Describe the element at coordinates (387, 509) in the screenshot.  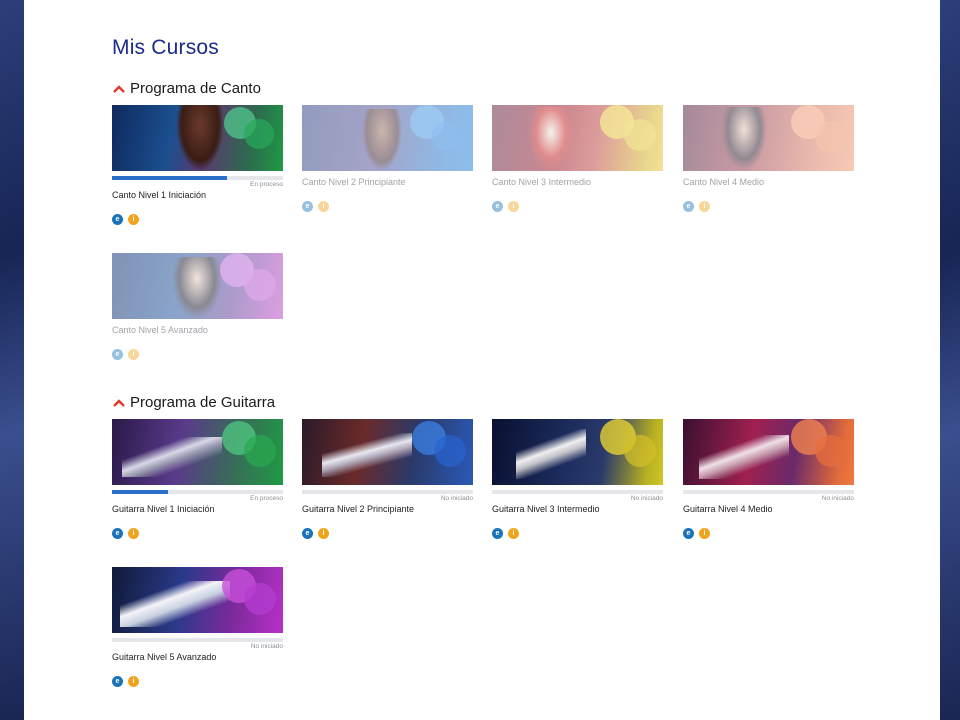
I see `course-title: Guitarra Nivel 2 Principiante` at that location.